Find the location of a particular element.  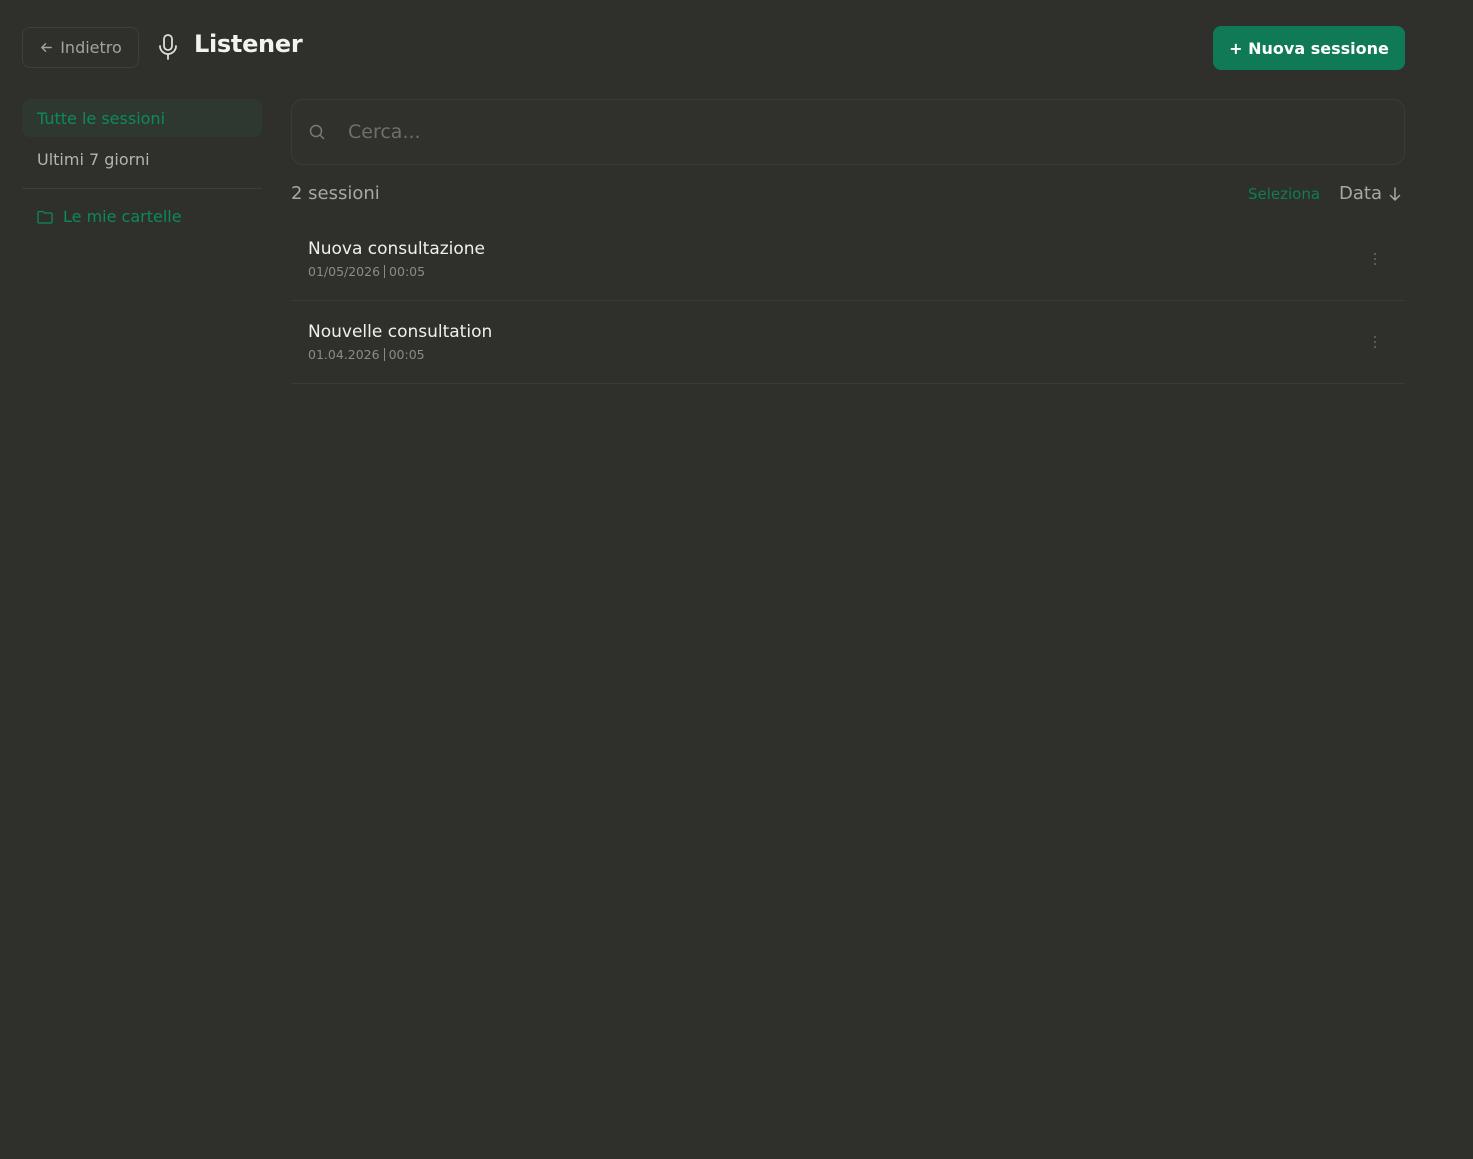

sidebar-item-all-sessions: Tutte le sessioni is located at coordinates (142, 118).